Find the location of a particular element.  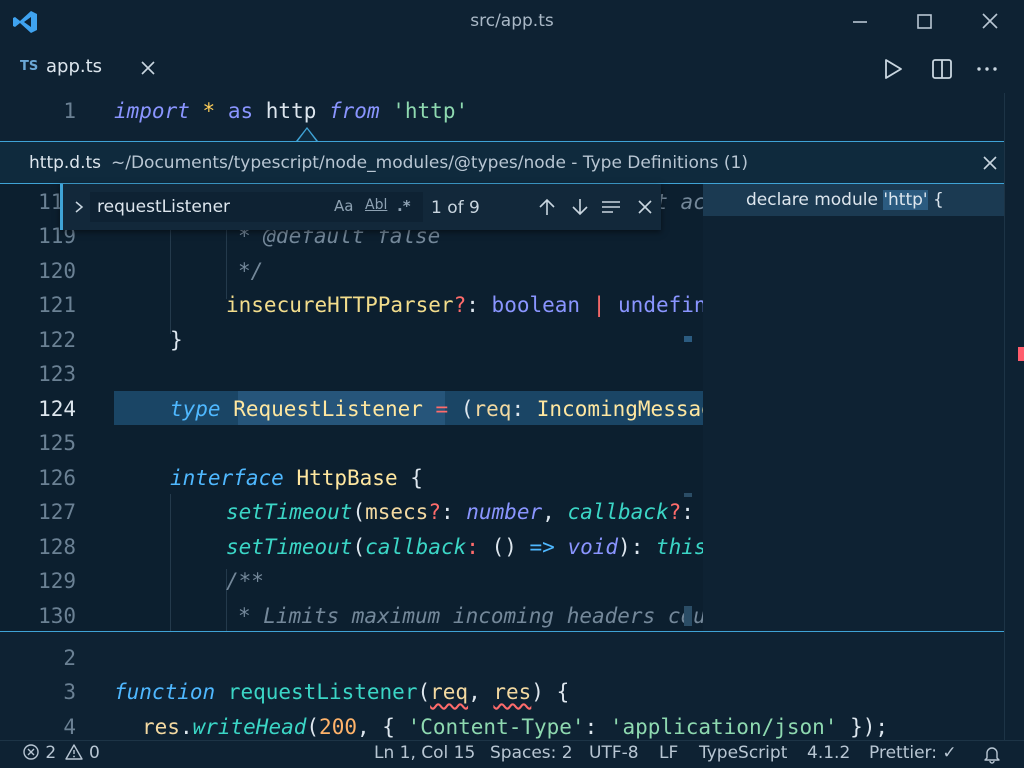

line-number: 126 is located at coordinates (57, 478).